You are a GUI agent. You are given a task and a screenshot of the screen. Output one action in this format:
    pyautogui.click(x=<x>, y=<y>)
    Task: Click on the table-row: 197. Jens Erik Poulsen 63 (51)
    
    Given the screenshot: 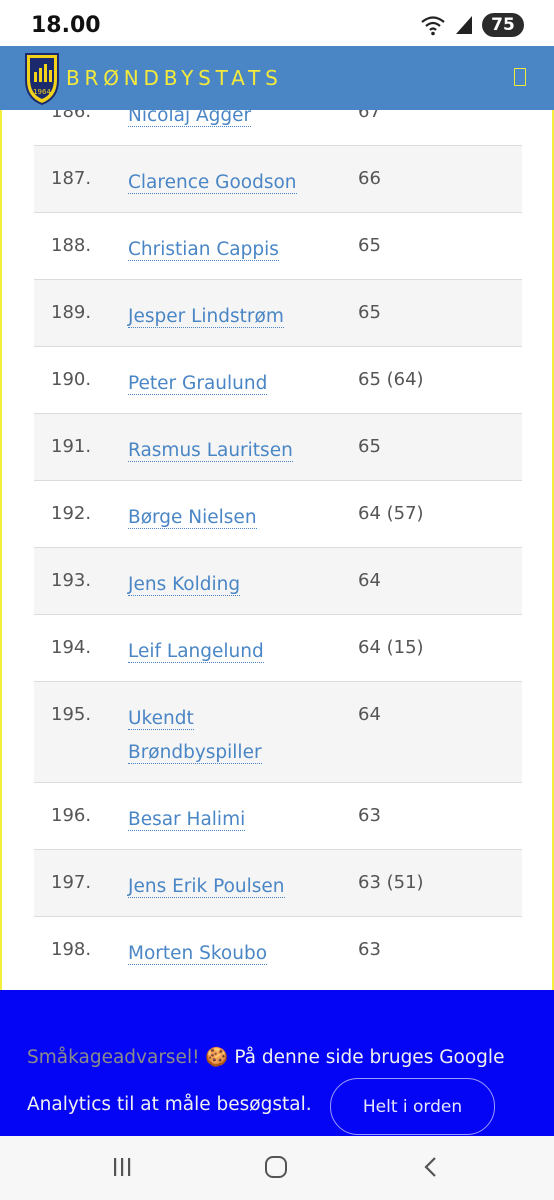 What is the action you would take?
    pyautogui.click(x=278, y=882)
    